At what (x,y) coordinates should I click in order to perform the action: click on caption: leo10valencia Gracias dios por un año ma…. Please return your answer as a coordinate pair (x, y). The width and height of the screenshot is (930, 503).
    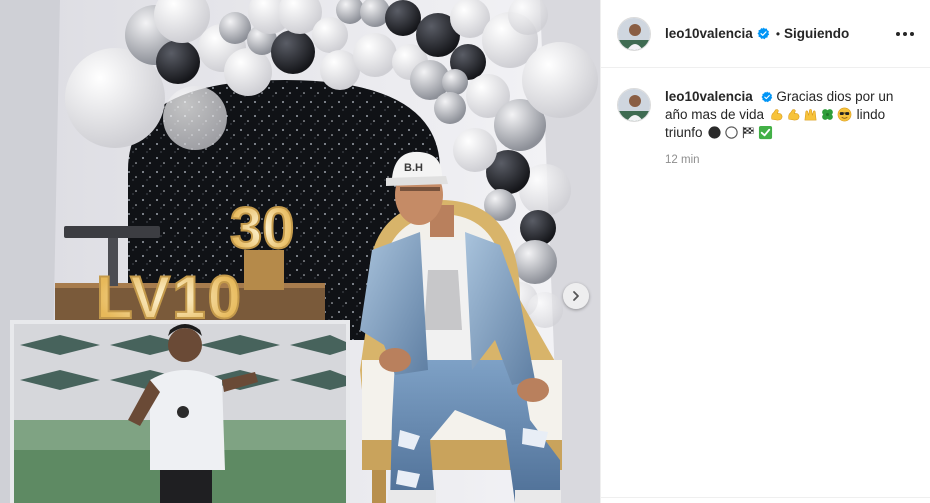
    Looking at the image, I should click on (787, 115).